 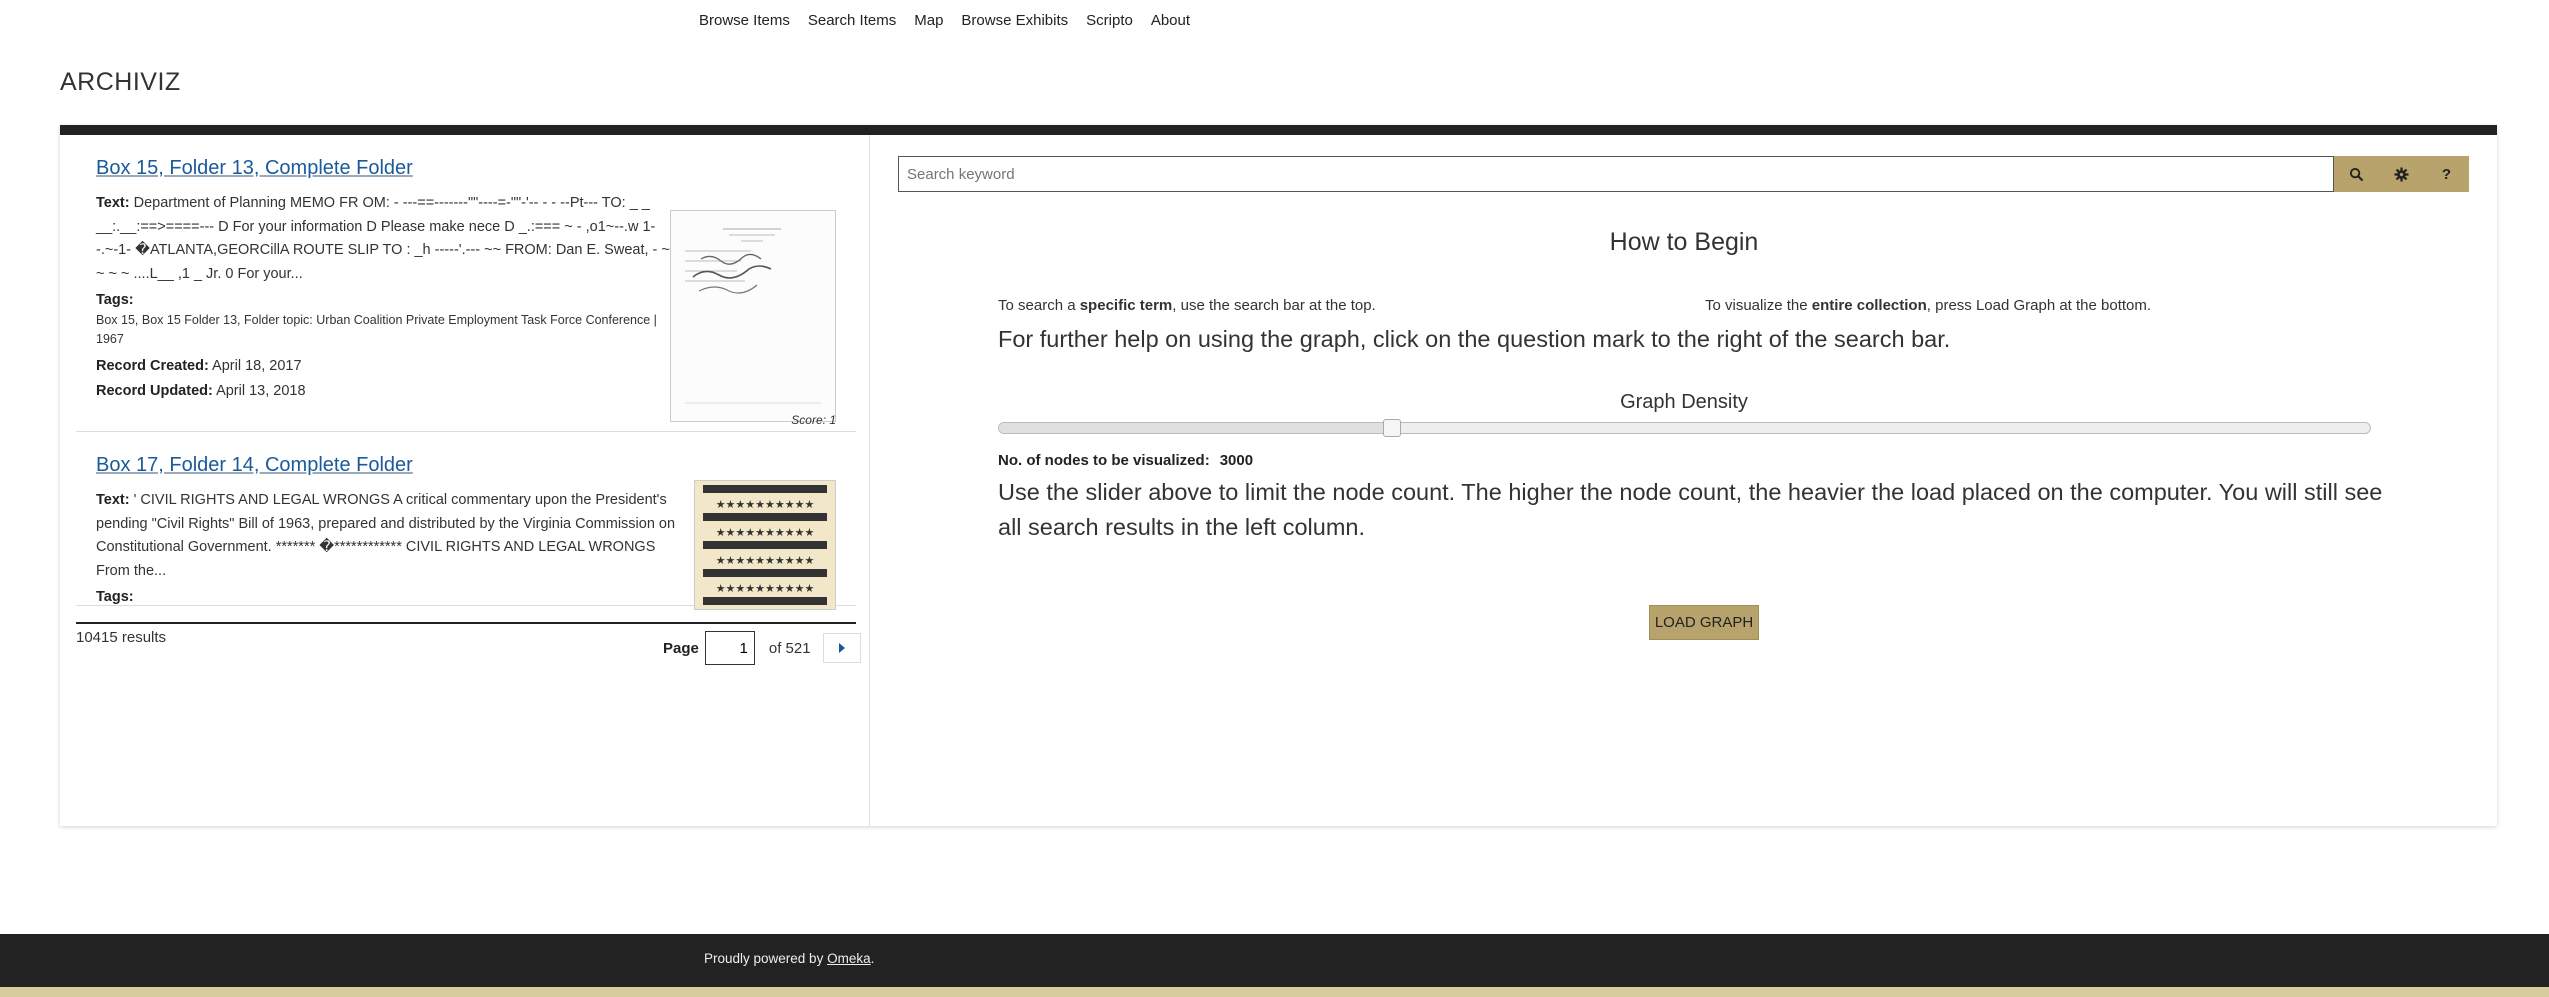 I want to click on node-count-label: No. of nodes to be visualized:, so click(x=1104, y=460).